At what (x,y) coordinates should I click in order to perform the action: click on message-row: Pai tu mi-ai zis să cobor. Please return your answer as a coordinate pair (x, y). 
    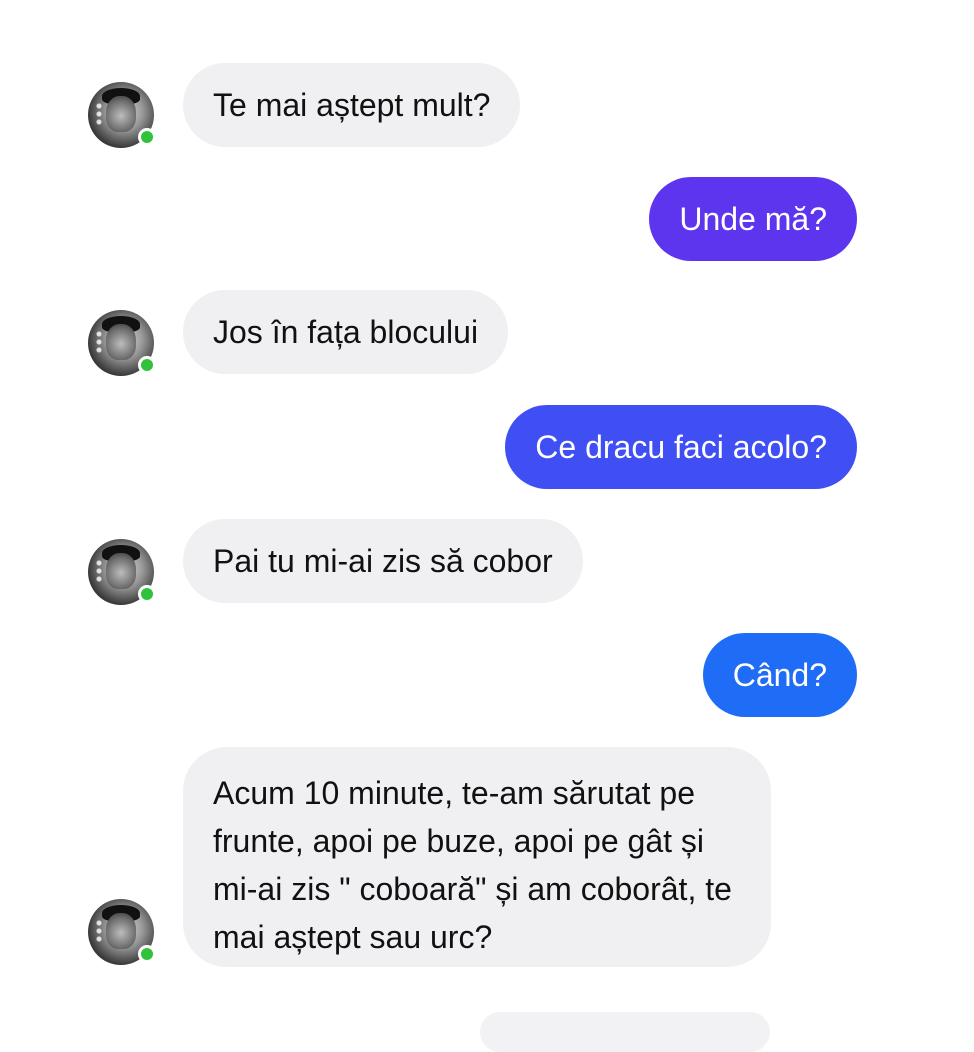
    Looking at the image, I should click on (487, 564).